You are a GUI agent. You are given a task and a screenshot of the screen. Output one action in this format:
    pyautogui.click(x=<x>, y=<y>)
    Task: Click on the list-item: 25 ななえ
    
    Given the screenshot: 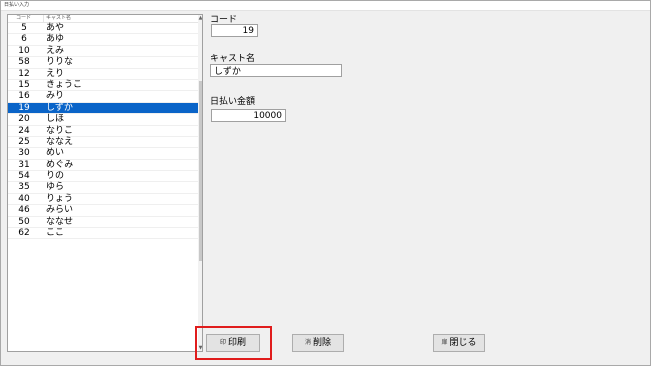 What is the action you would take?
    pyautogui.click(x=103, y=142)
    